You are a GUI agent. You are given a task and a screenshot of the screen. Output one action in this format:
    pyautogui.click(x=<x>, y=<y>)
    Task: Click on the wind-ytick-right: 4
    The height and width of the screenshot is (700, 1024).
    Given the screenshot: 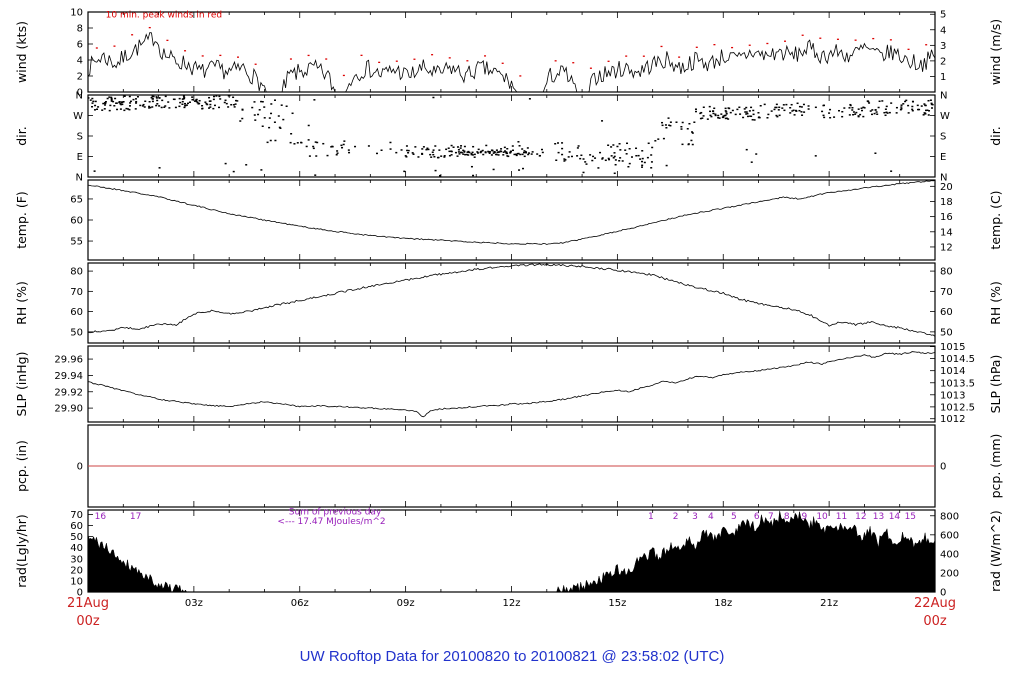 What is the action you would take?
    pyautogui.click(x=943, y=30)
    